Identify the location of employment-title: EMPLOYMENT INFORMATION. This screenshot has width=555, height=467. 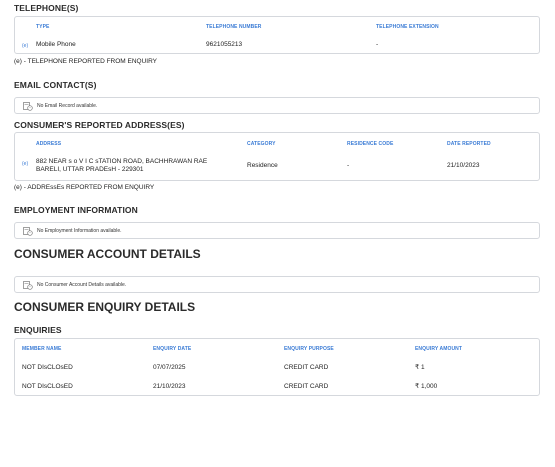
(76, 210).